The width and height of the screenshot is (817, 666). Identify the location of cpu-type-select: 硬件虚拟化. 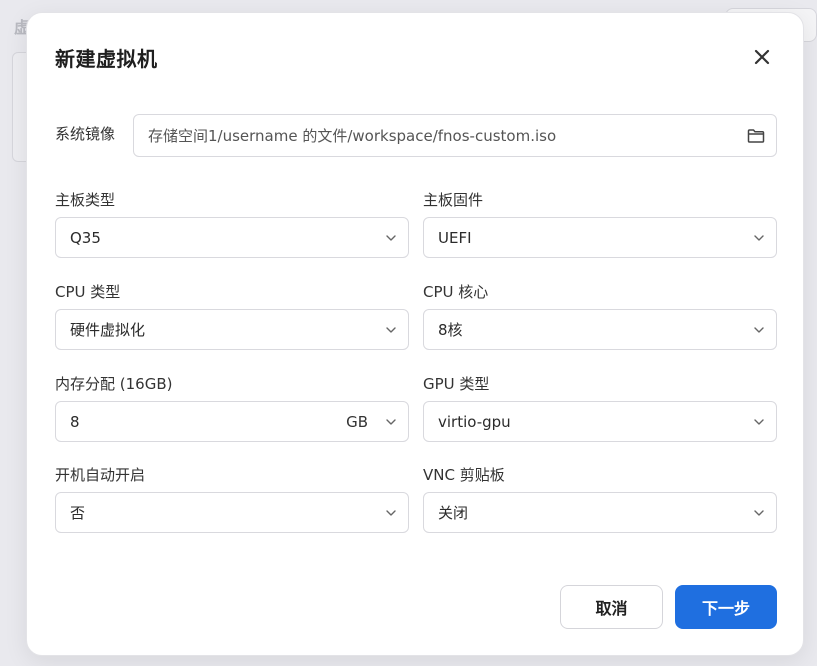
(232, 329).